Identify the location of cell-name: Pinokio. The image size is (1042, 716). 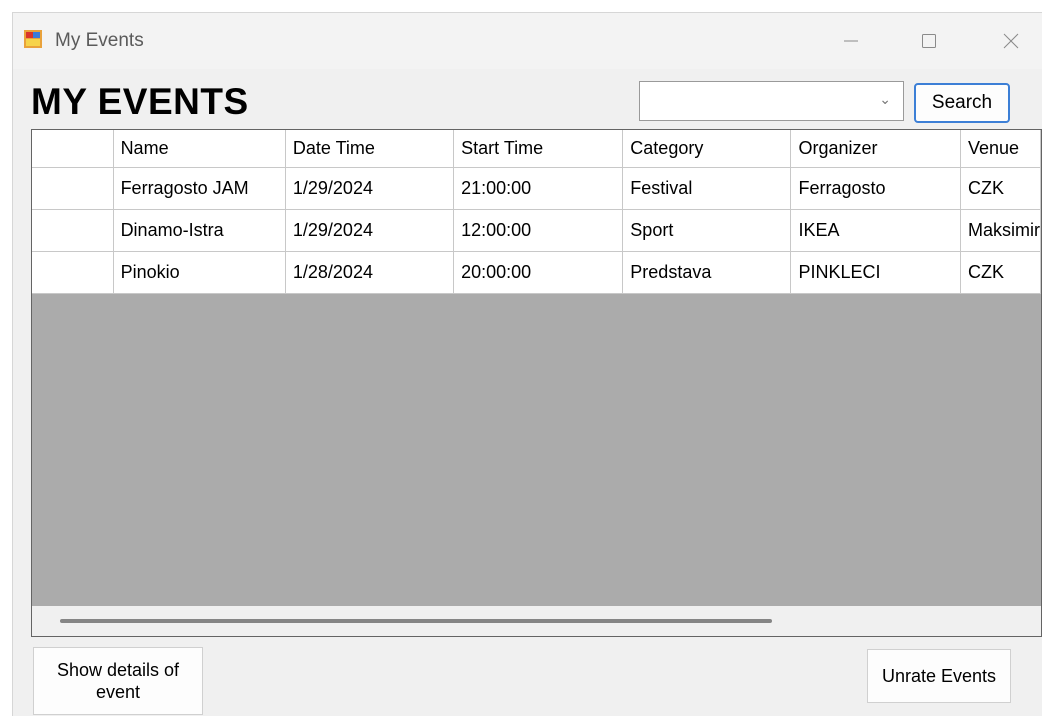
(199, 272).